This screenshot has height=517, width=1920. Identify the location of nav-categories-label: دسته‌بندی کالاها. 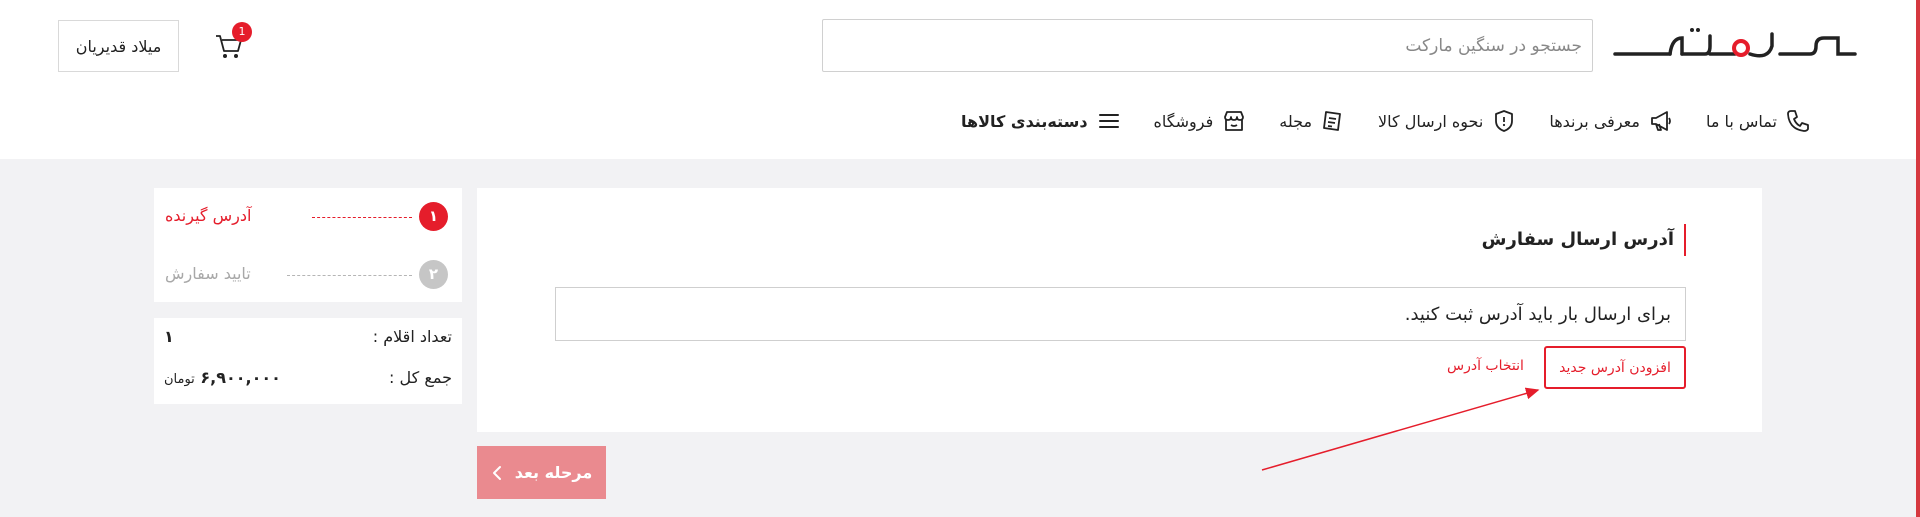
(1024, 121).